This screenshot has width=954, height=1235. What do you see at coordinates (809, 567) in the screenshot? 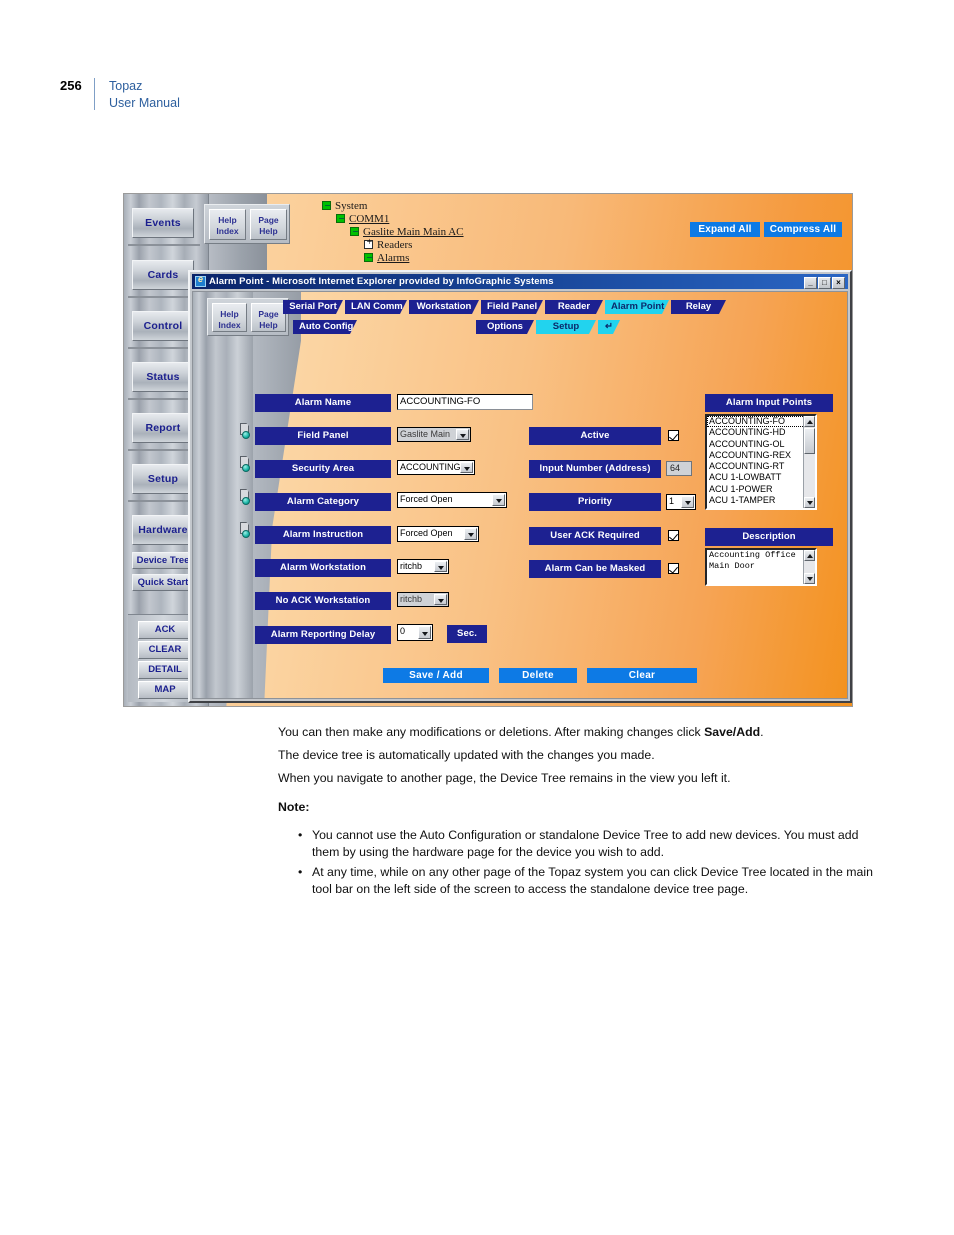
I see `description-scrollbar` at bounding box center [809, 567].